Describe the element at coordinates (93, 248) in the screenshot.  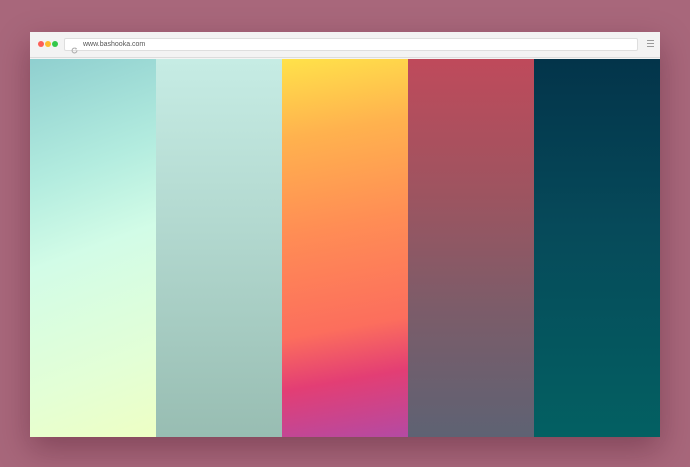
I see `gradient-swatch-mint-lime` at that location.